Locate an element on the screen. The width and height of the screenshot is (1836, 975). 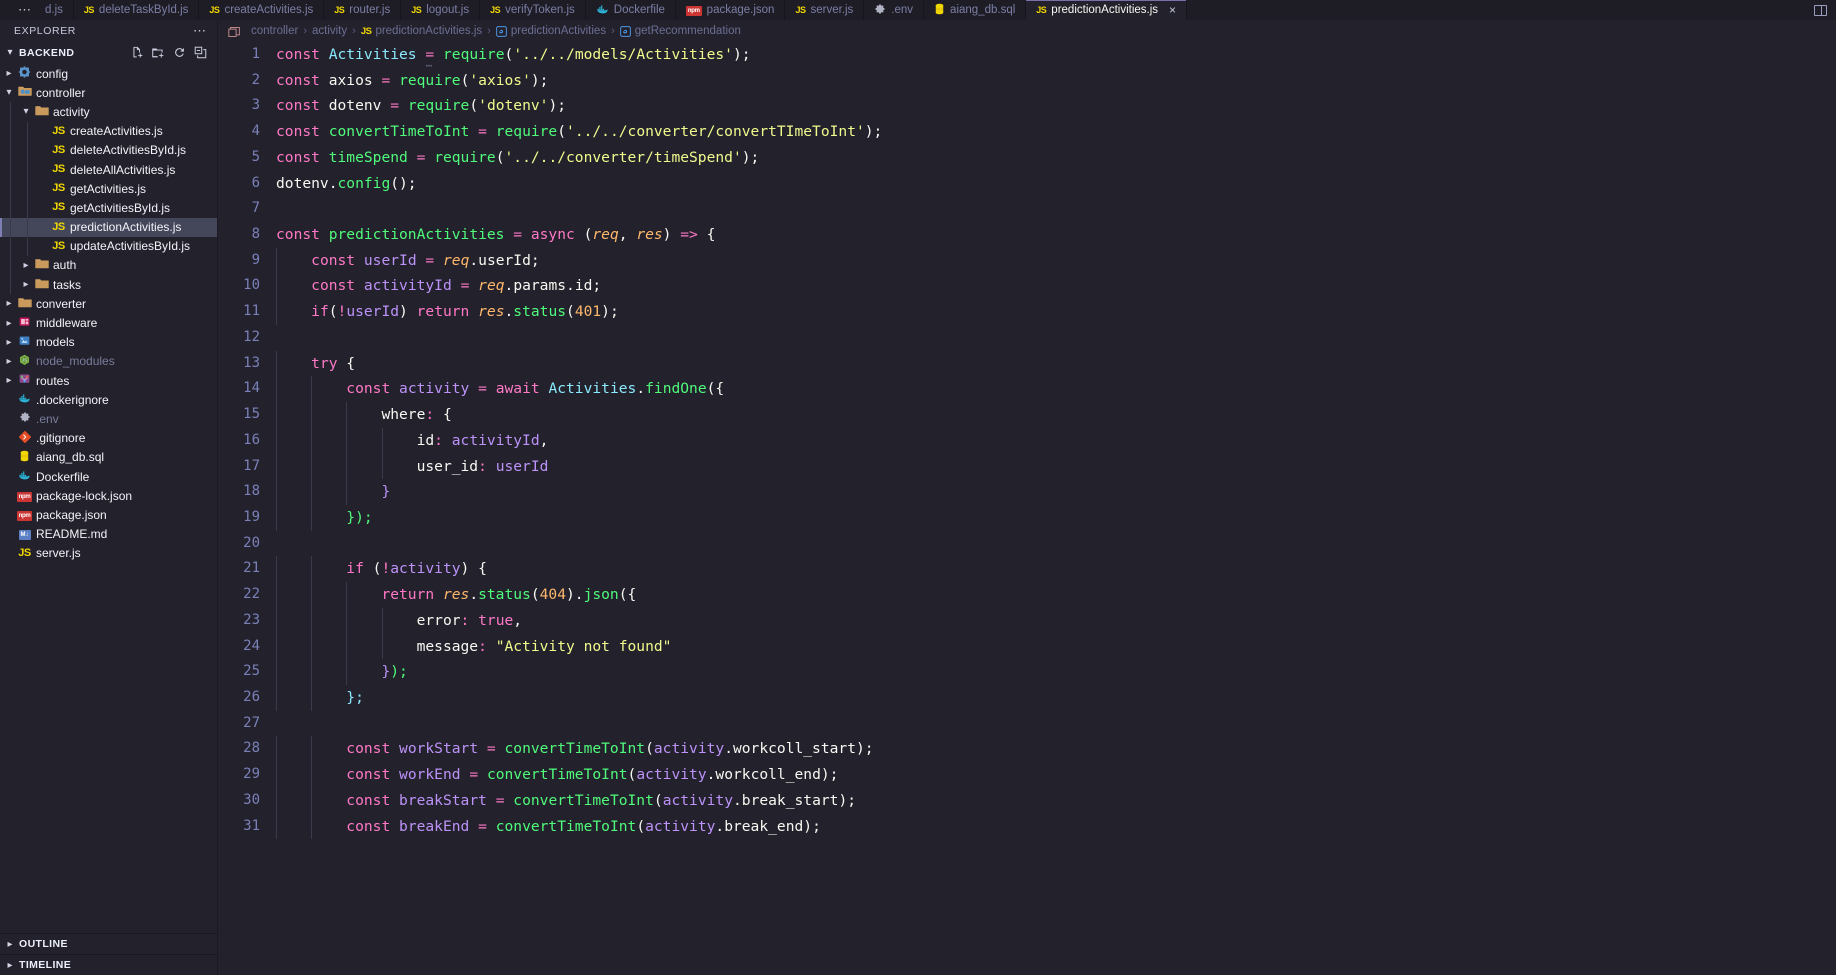
explorer-more-icon: ⋯ is located at coordinates (200, 30).